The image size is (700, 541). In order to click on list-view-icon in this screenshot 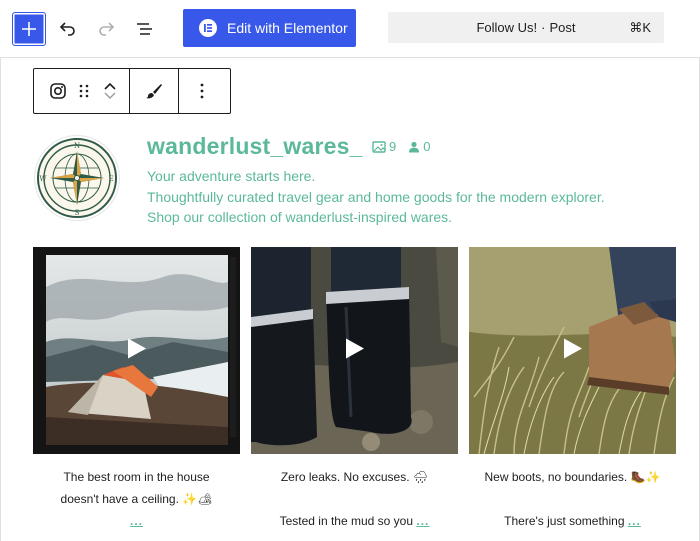, I will do `click(144, 29)`.